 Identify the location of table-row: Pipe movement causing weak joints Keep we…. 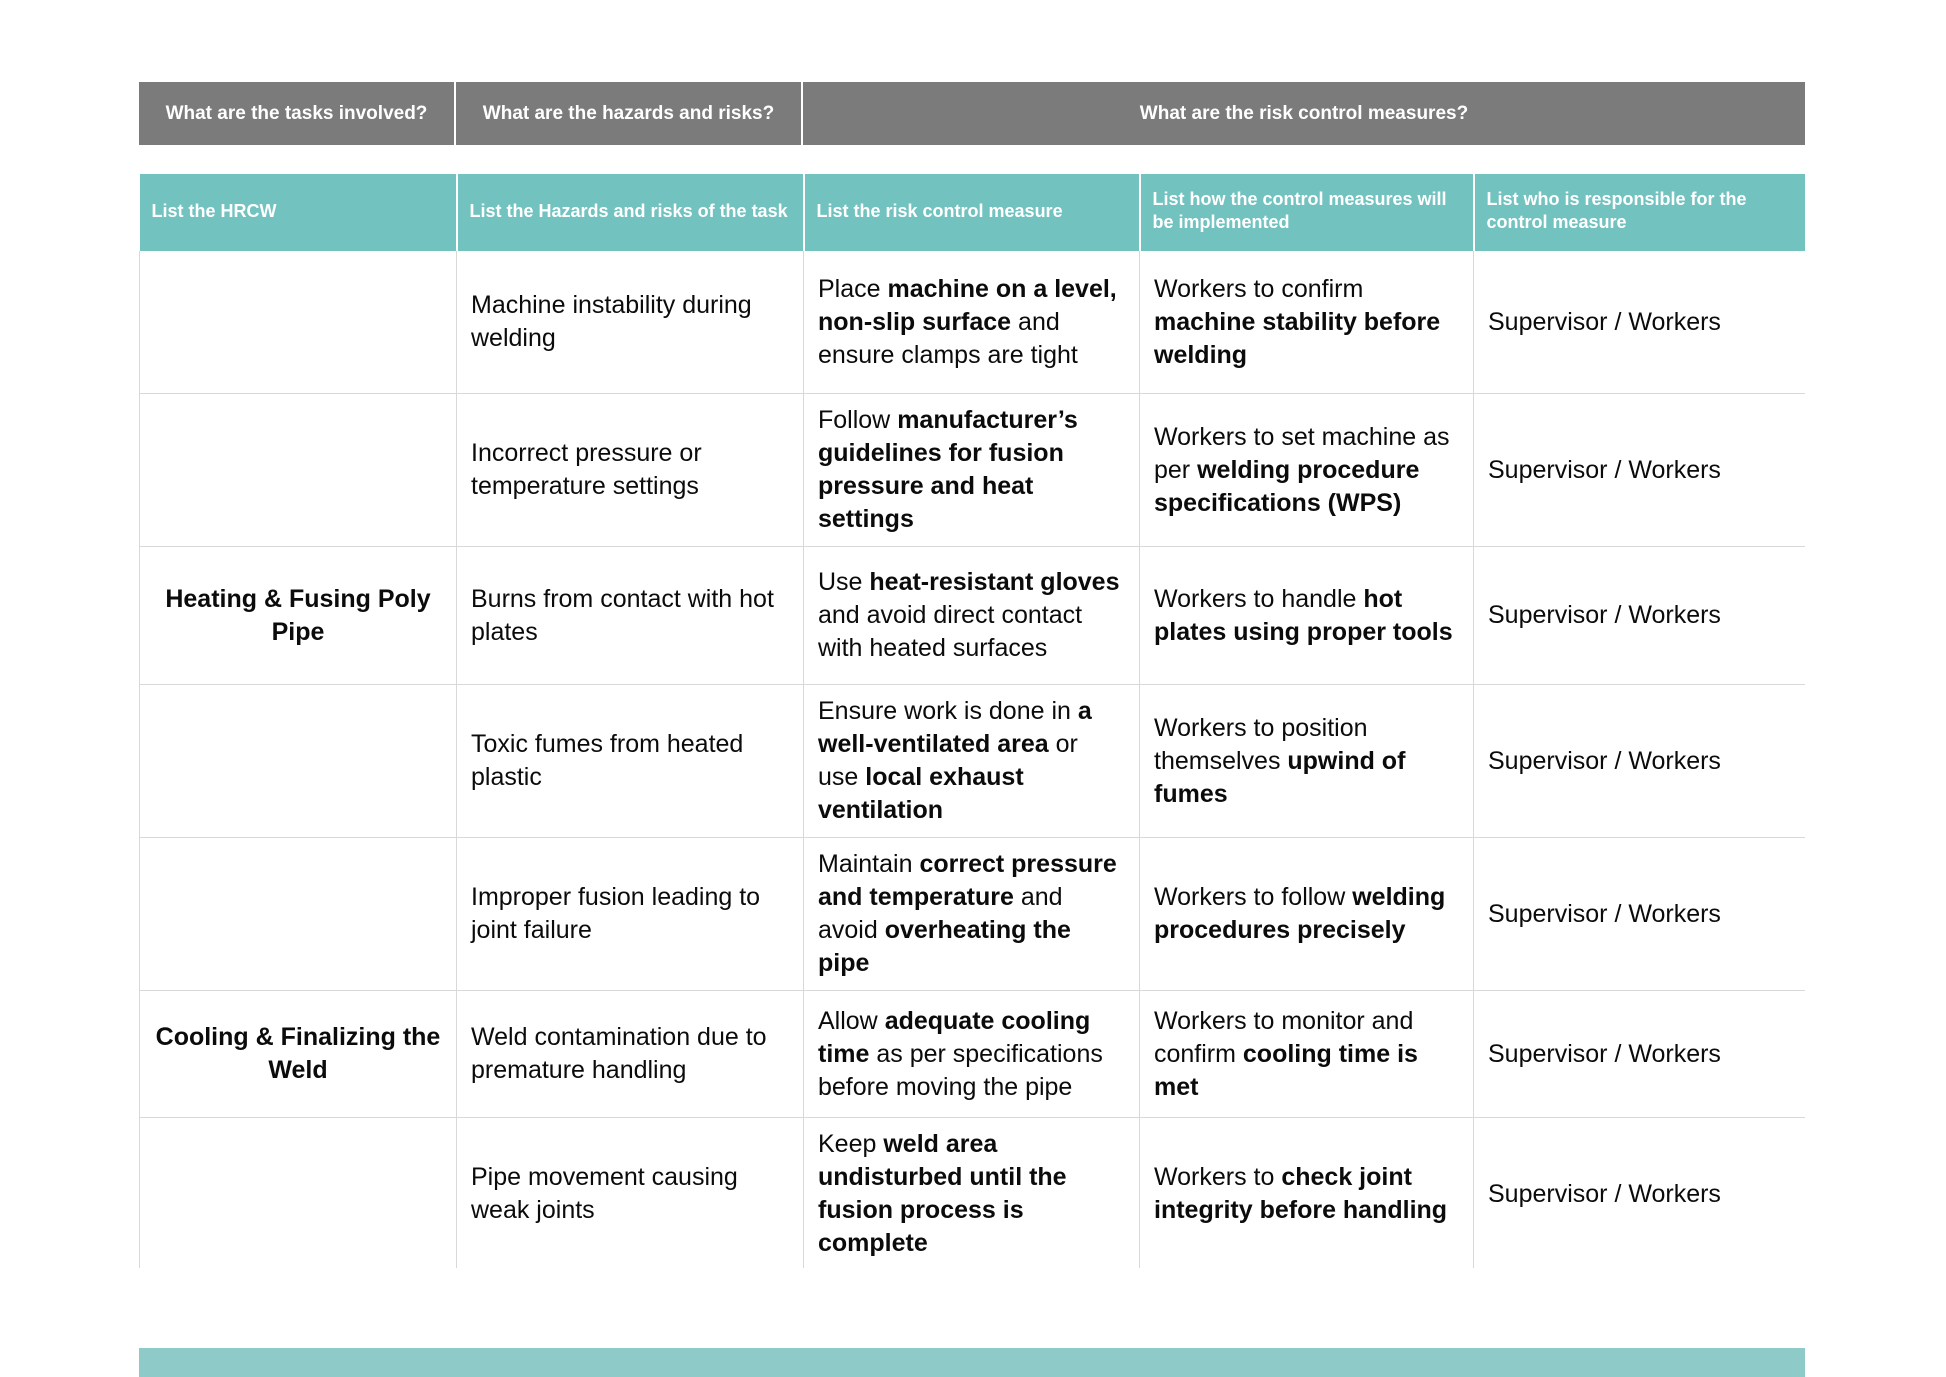
(972, 1192).